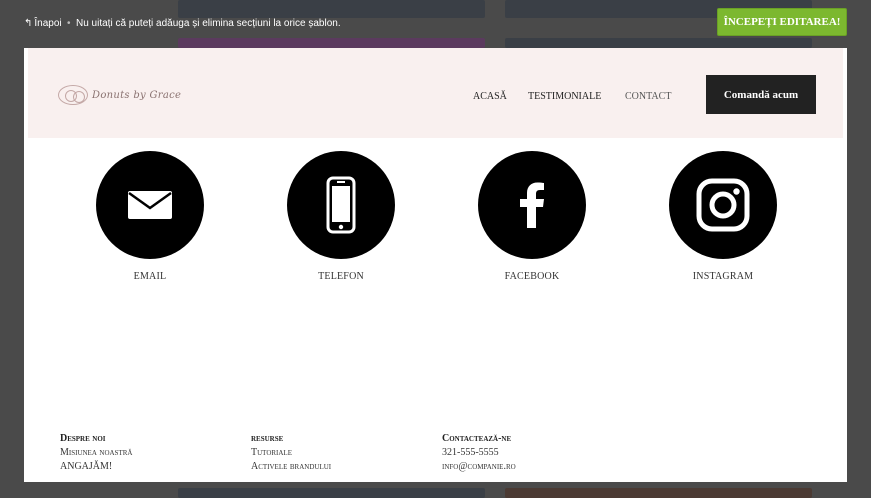  I want to click on nav-item-acasa: ACASĂ, so click(490, 96).